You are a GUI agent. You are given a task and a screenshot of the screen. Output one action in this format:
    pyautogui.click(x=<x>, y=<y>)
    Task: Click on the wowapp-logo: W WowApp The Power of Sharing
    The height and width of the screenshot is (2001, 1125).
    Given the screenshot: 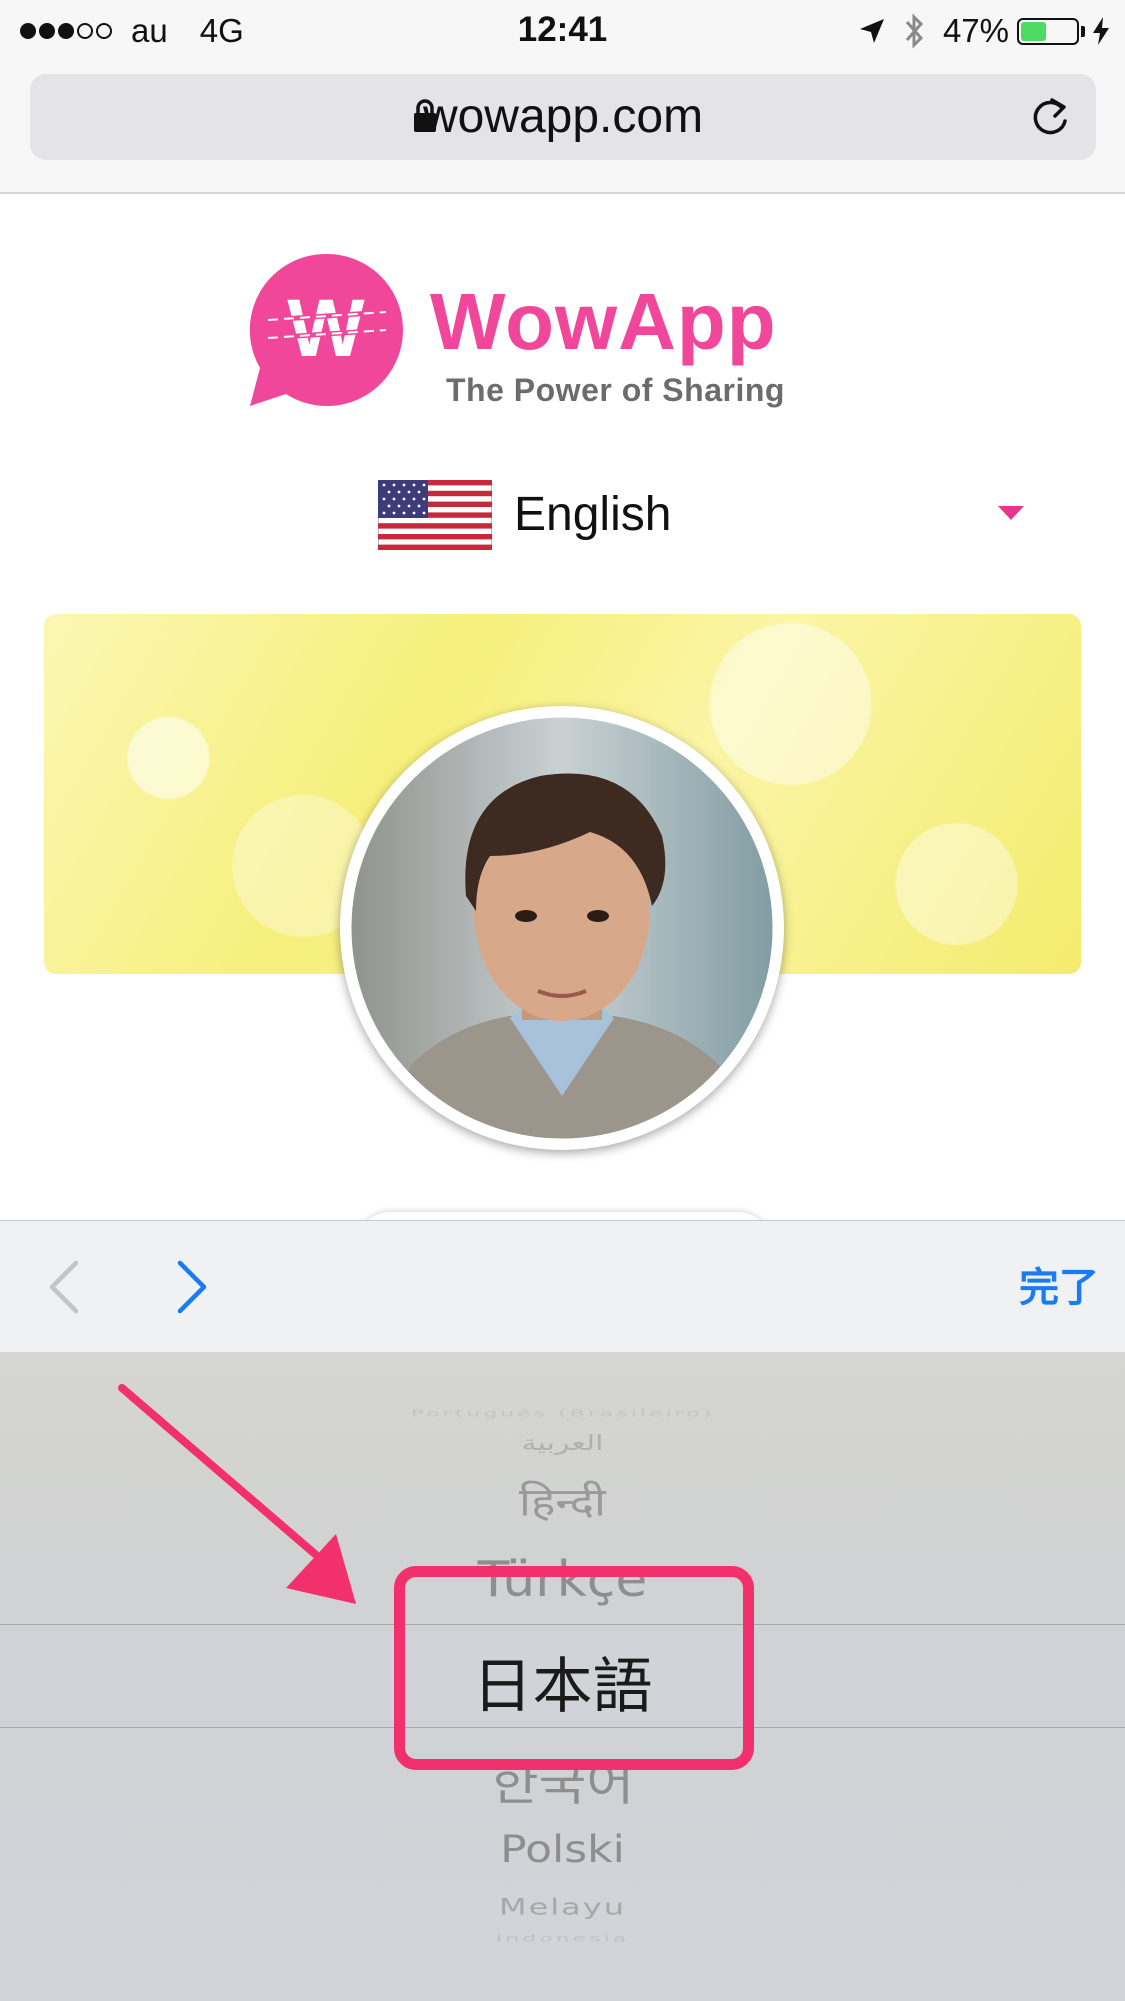 What is the action you would take?
    pyautogui.click(x=536, y=330)
    